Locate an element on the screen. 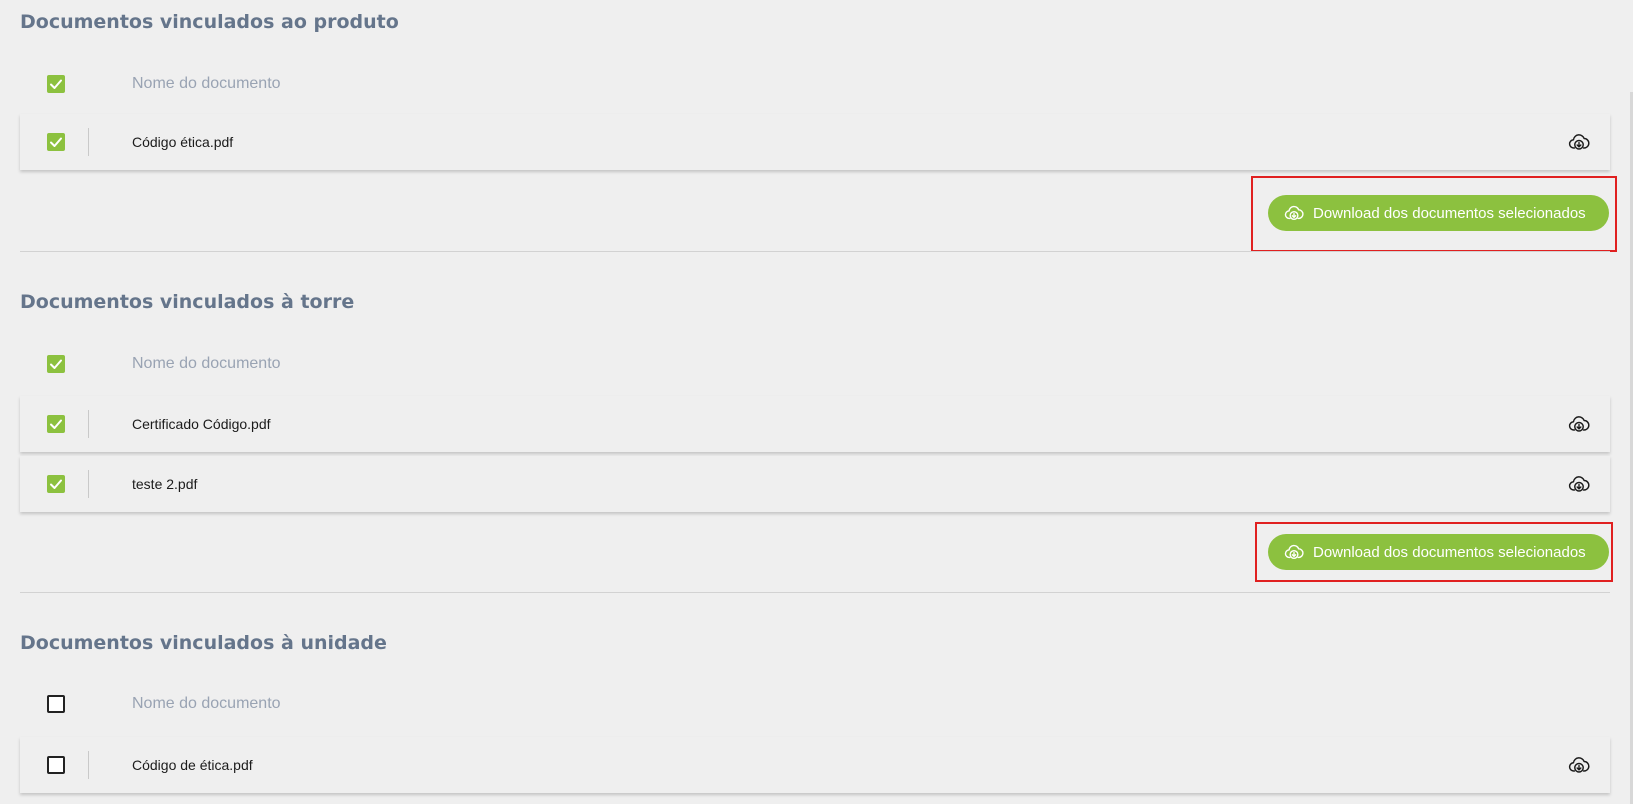 The image size is (1633, 804). document-name: Certificado Código.pdf is located at coordinates (201, 424).